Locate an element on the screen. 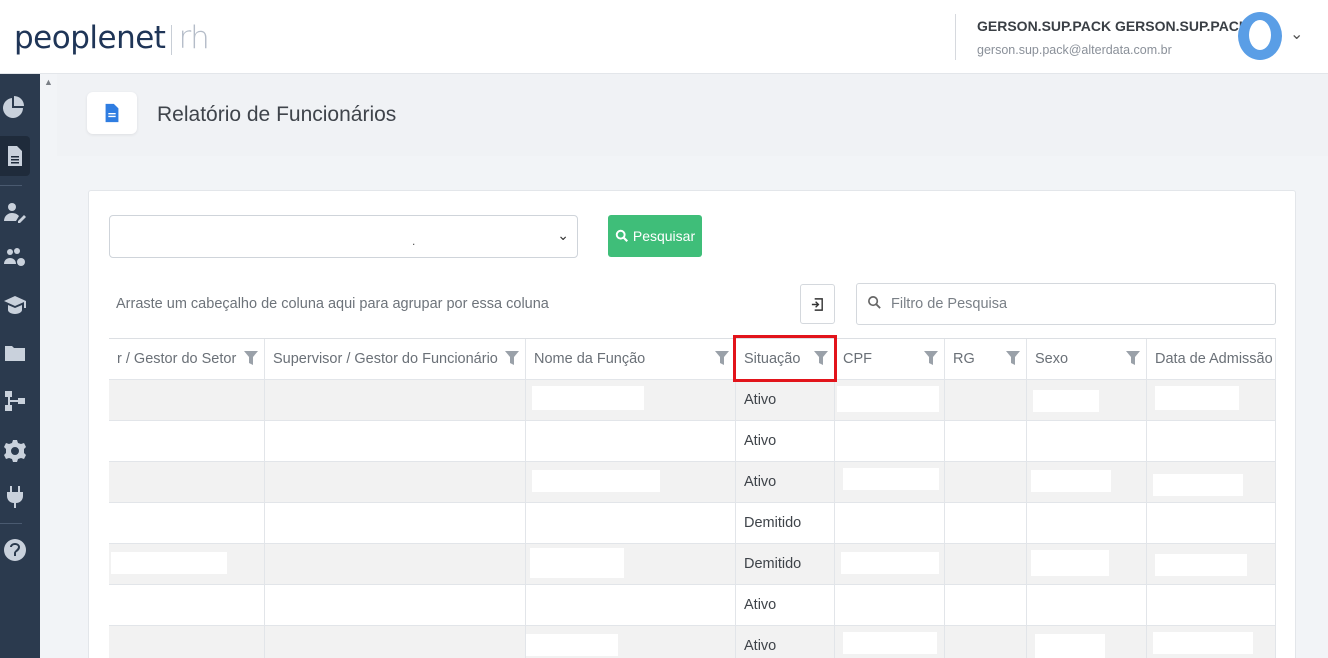 Image resolution: width=1328 pixels, height=658 pixels. search-button: Pesquisar is located at coordinates (655, 236).